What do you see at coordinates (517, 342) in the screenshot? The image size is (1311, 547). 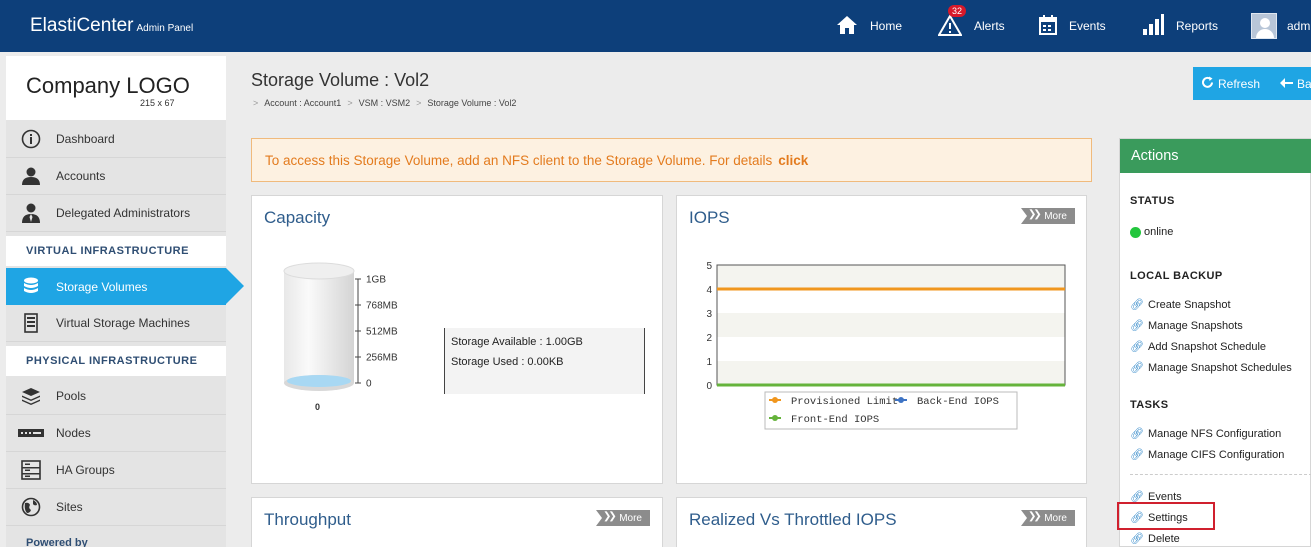 I see `storage-available: Storage Available : 1.00GB` at bounding box center [517, 342].